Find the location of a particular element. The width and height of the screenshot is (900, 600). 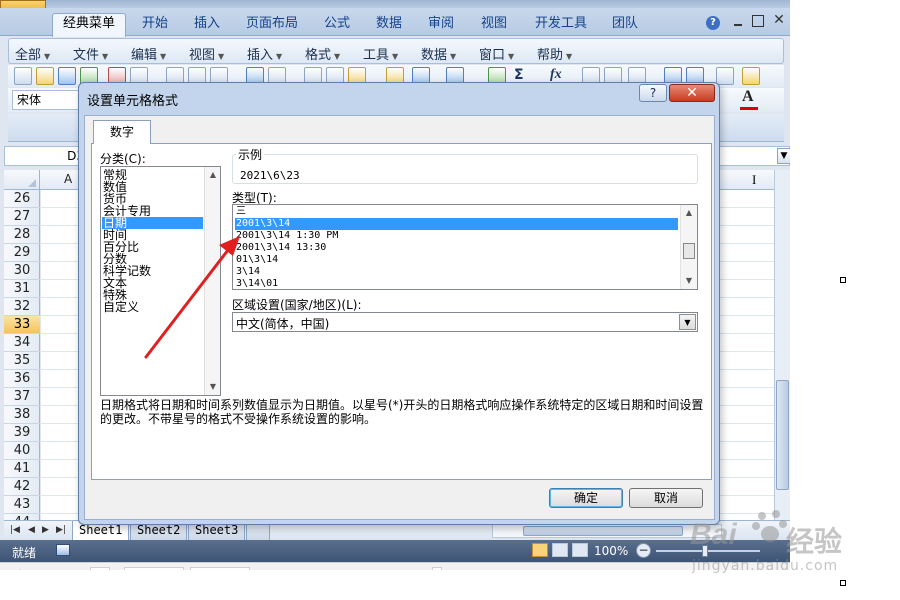

menu-edit: 编辑 ▼ is located at coordinates (148, 53).